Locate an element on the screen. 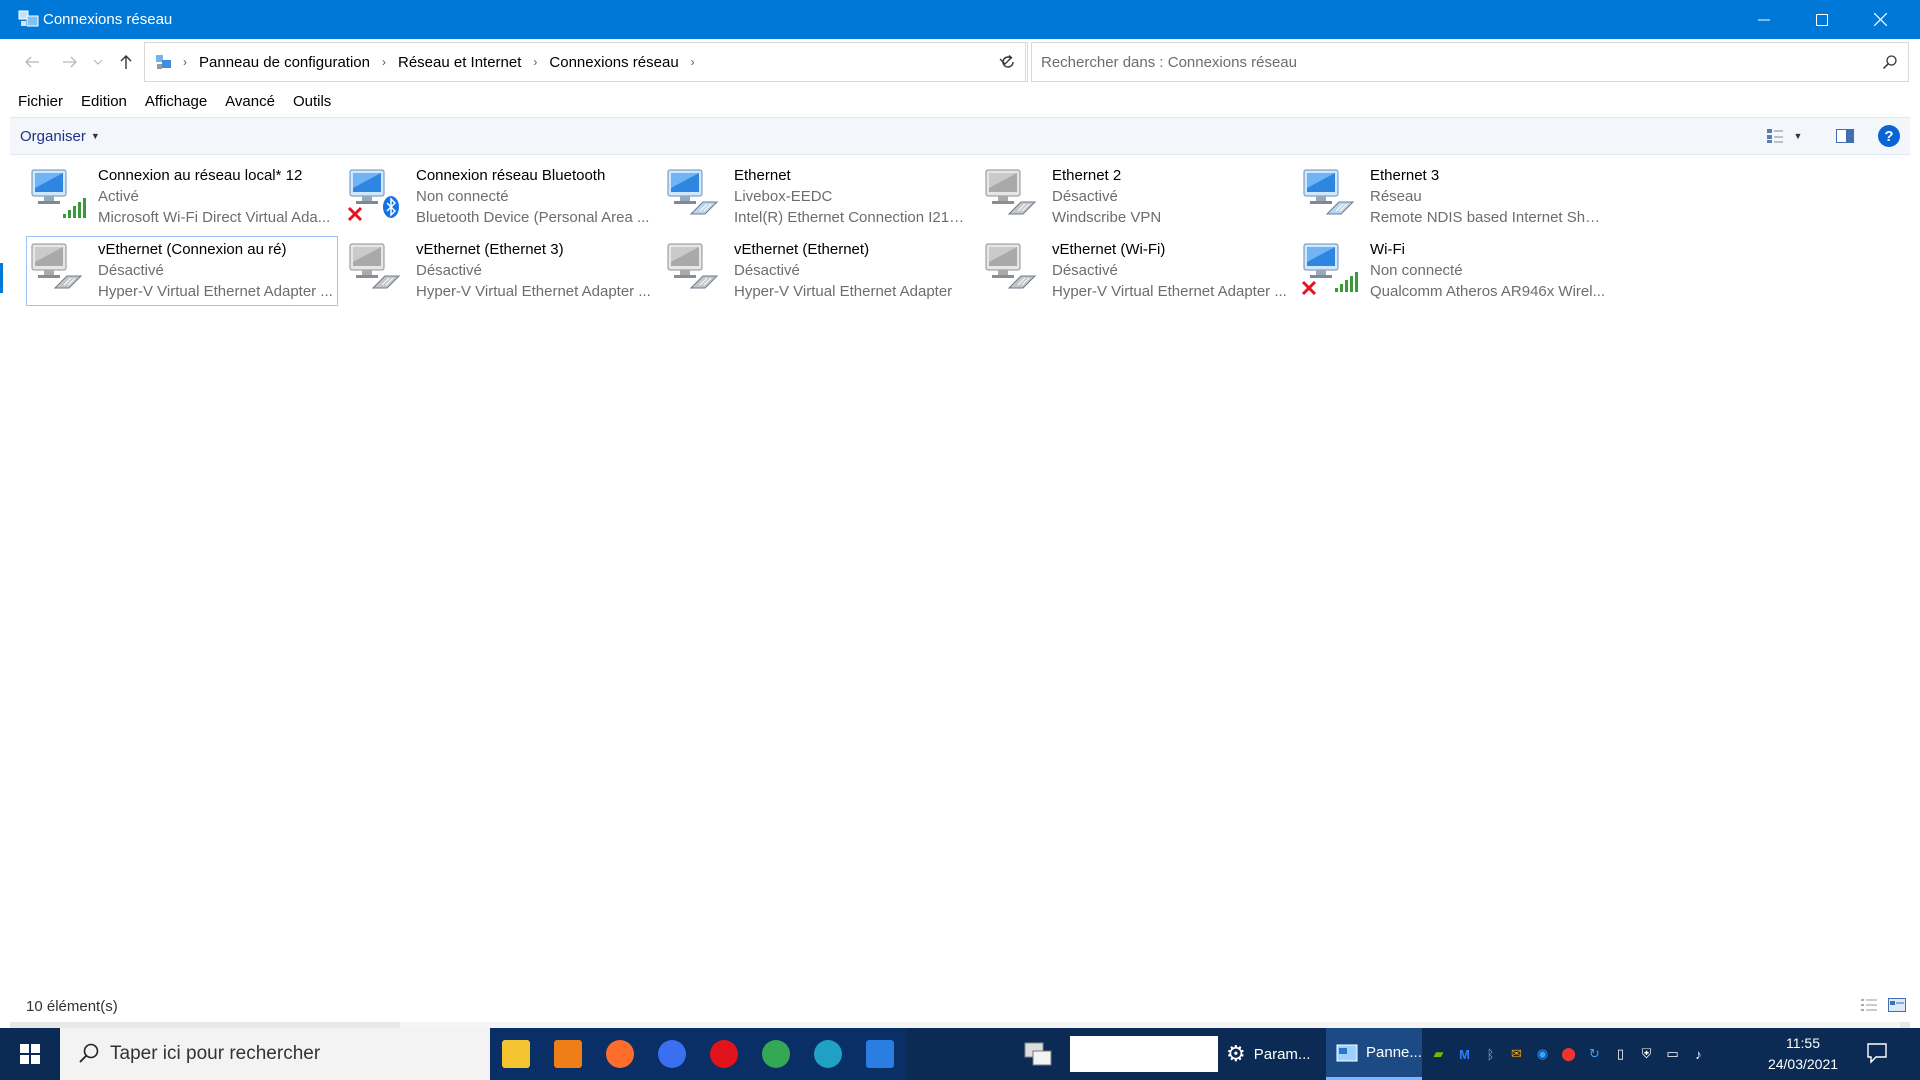 This screenshot has height=1080, width=1920. chevron-down-icon is located at coordinates (98, 62).